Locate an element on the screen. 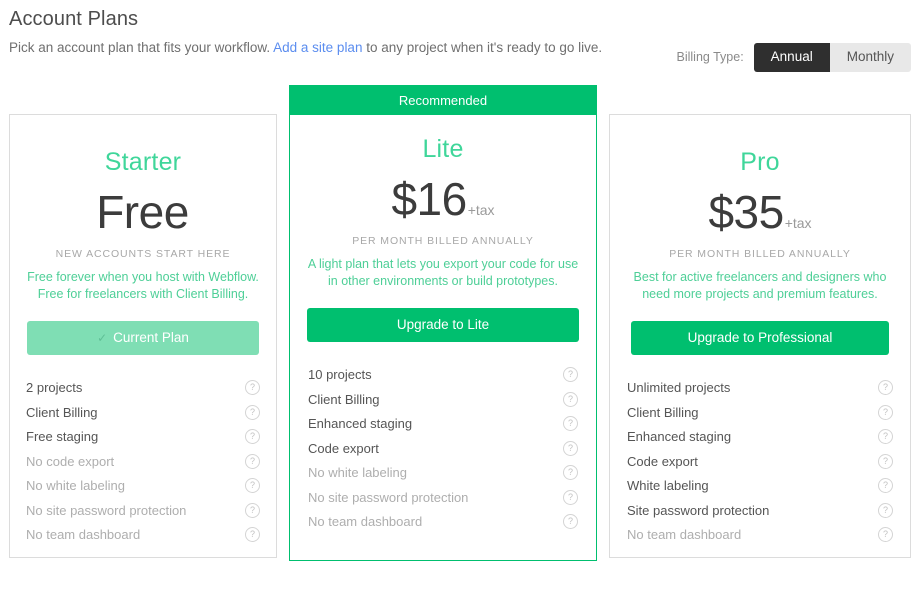  feature-label: No code export is located at coordinates (70, 461).